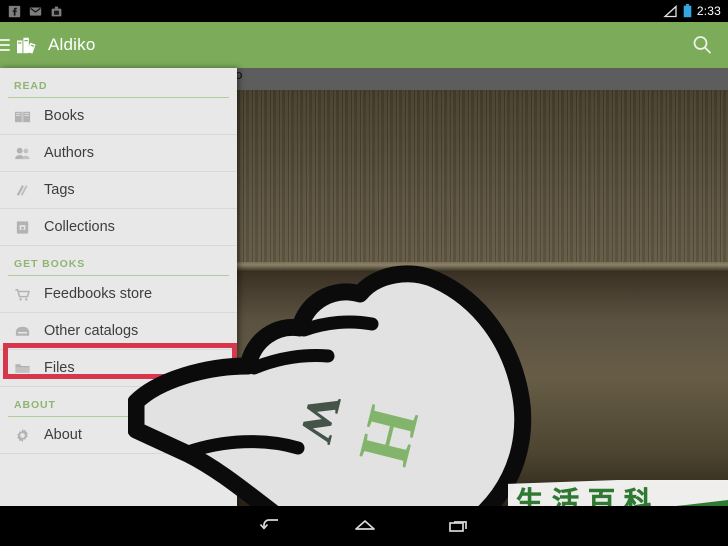 This screenshot has width=728, height=546. Describe the element at coordinates (22, 227) in the screenshot. I see `collections-icon` at that location.